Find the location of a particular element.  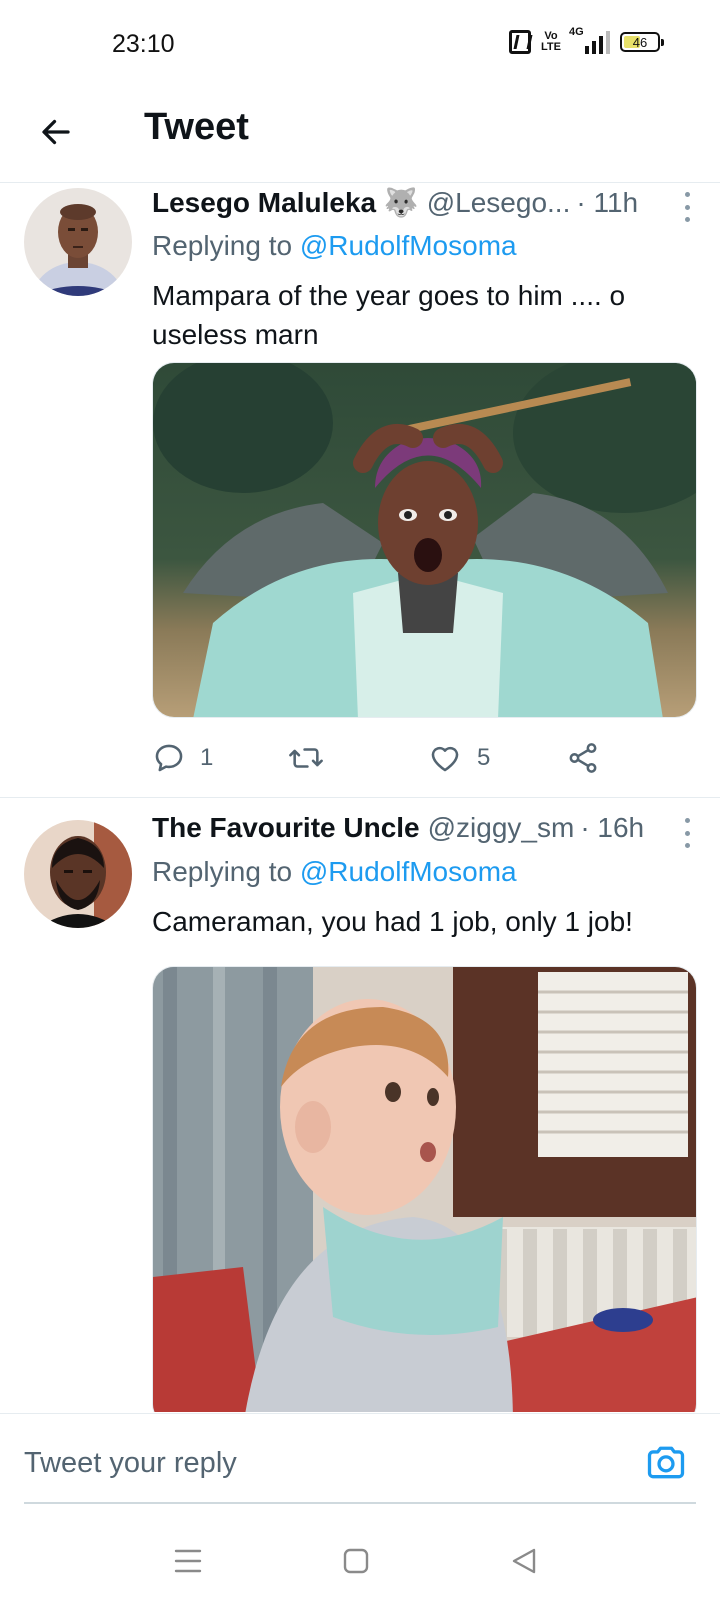

tweet-time: · 16h is located at coordinates (612, 828).